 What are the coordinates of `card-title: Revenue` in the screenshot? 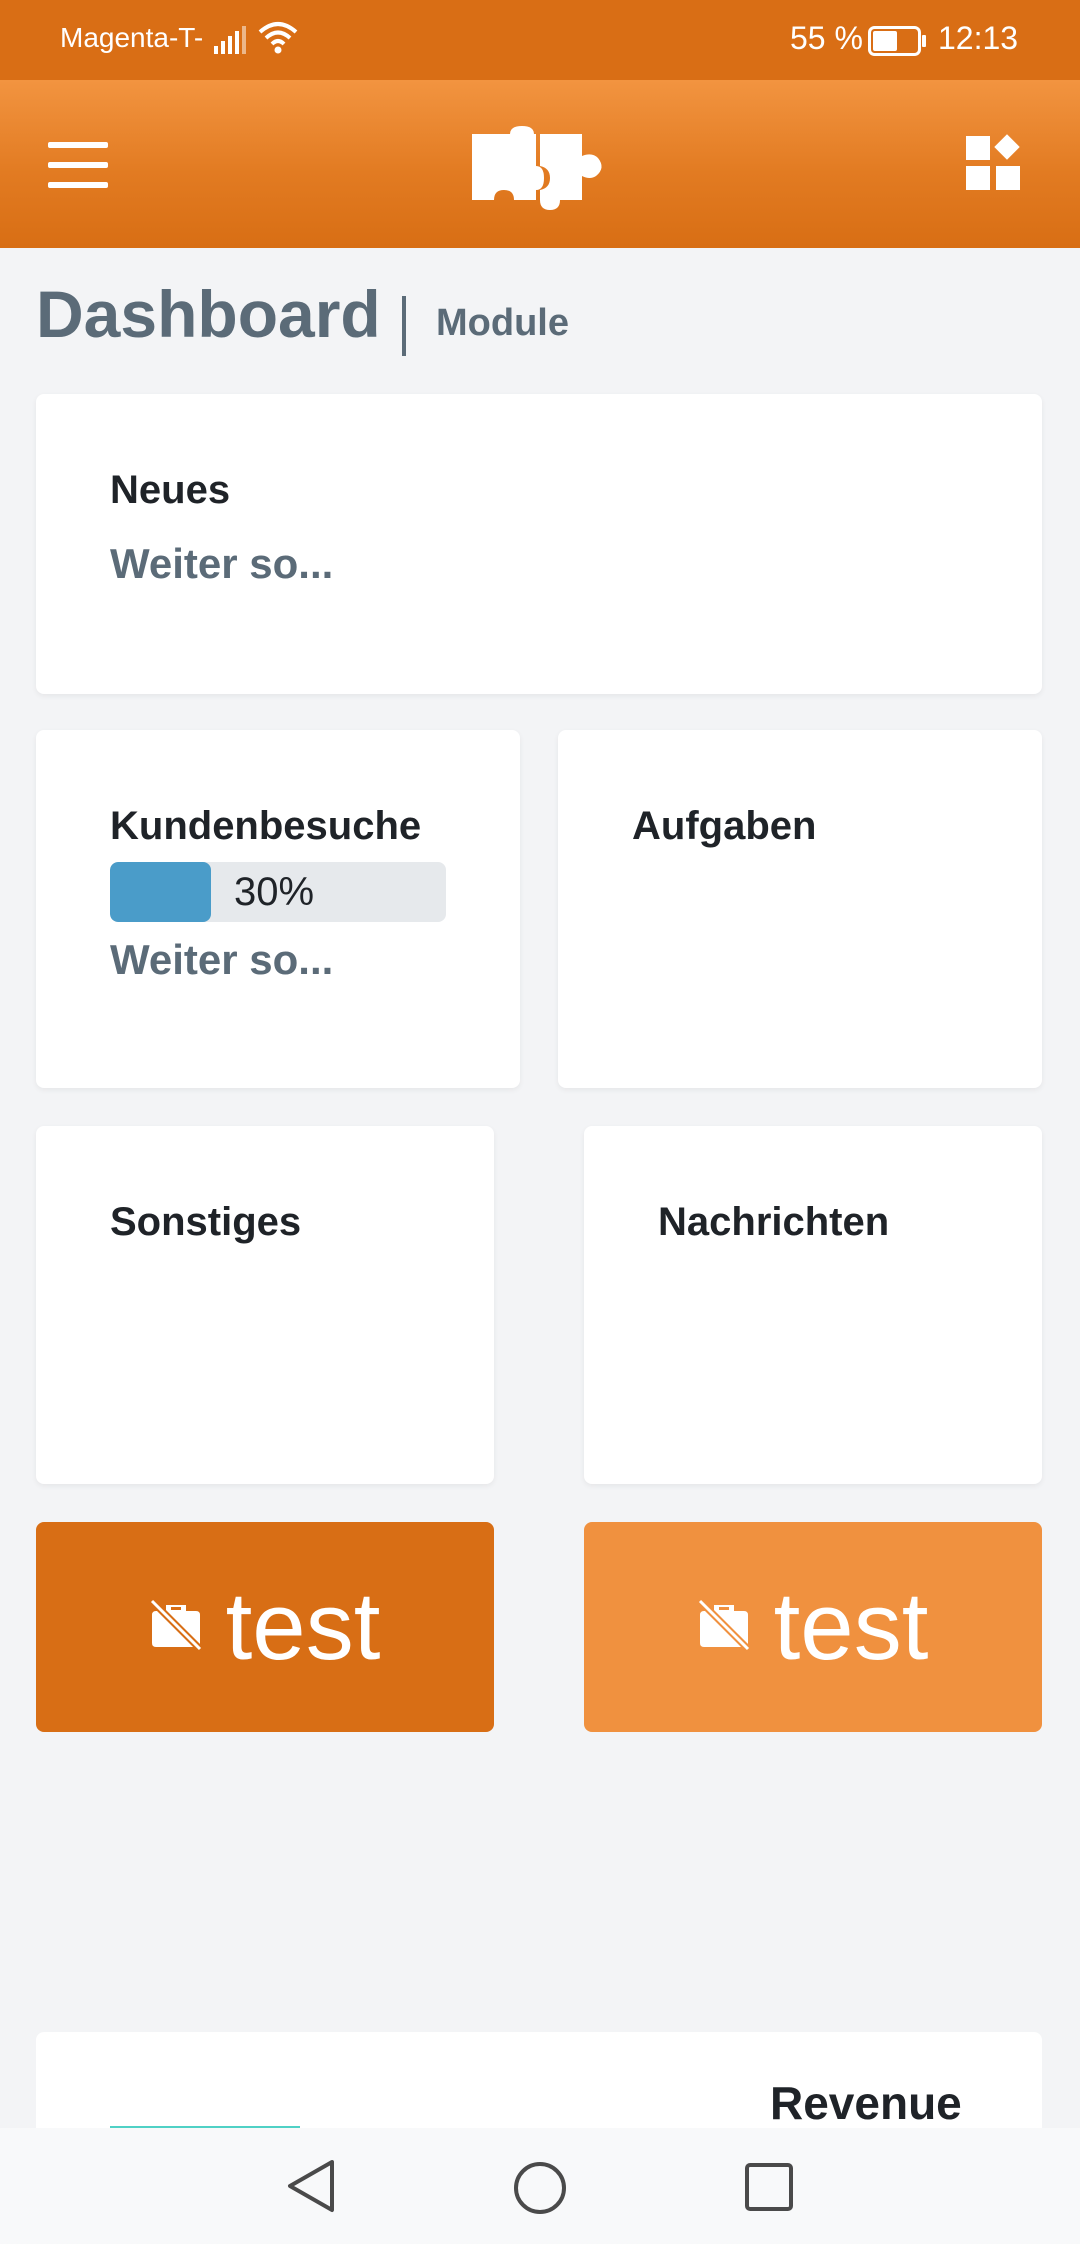 It's located at (866, 2103).